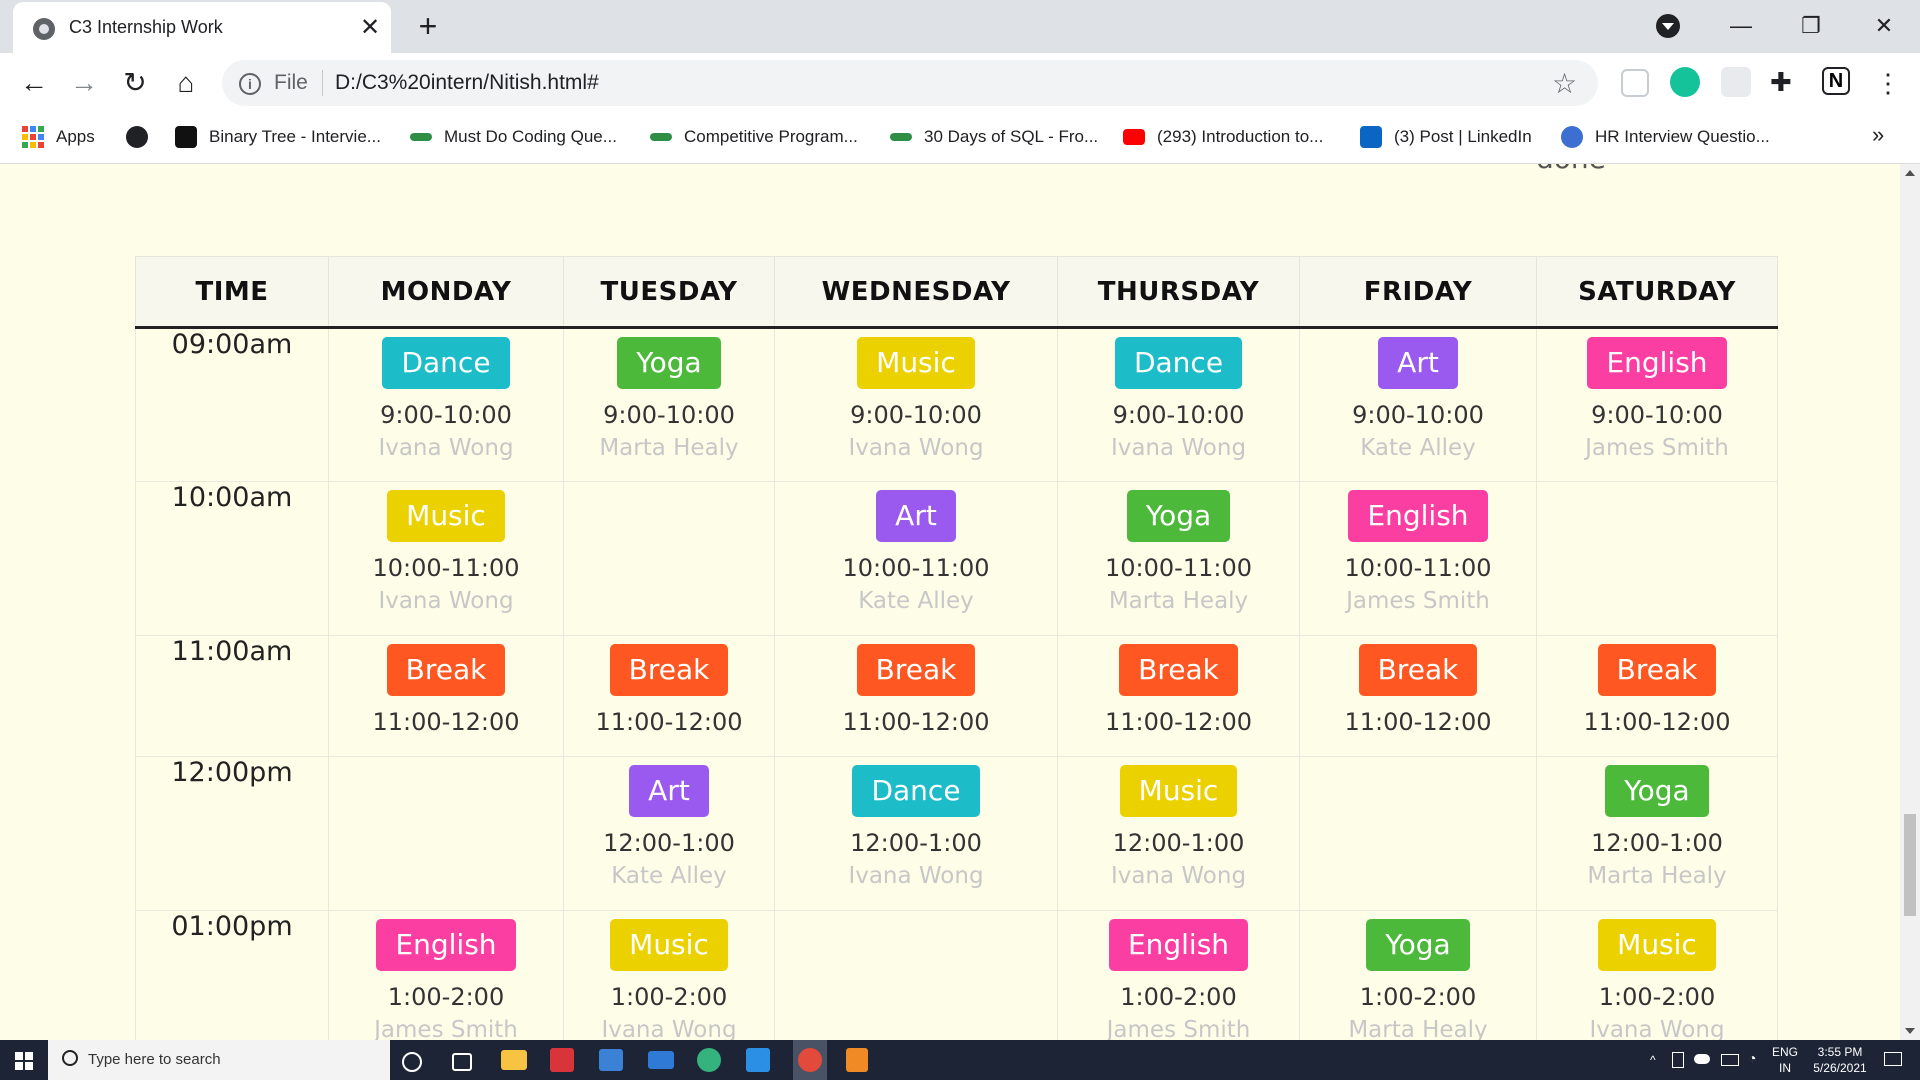 This screenshot has width=1920, height=1080. Describe the element at coordinates (1785, 82) in the screenshot. I see `puzzle-icon: ✚` at that location.